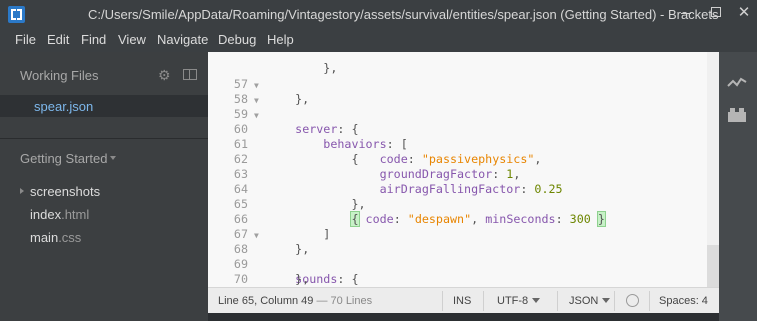  Describe the element at coordinates (295, 301) in the screenshot. I see `cursor-position: Line 65, Column 49 — 70 Lines` at that location.